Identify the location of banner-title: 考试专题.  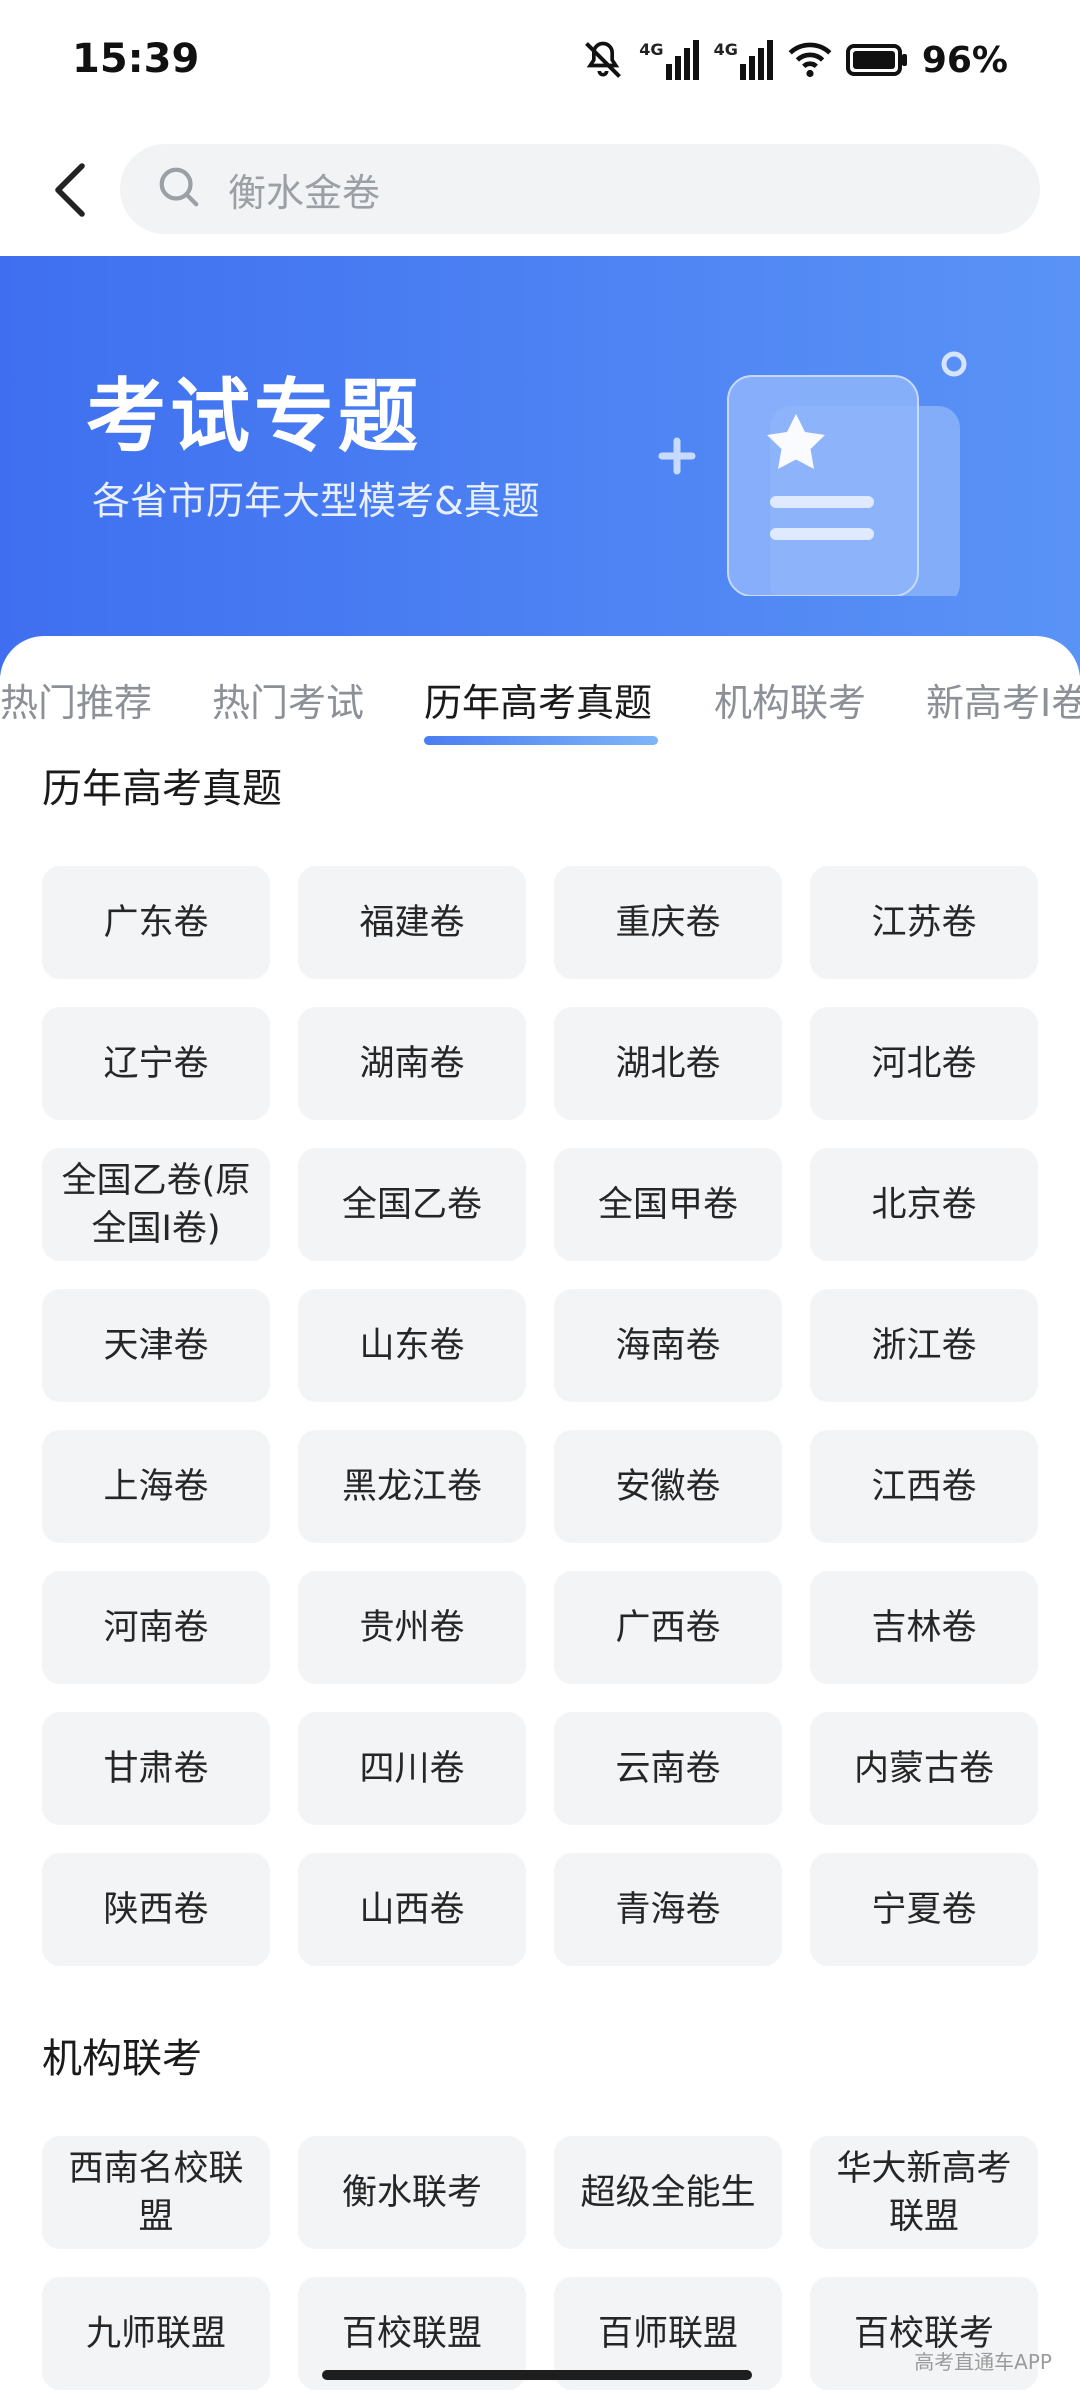
(254, 416).